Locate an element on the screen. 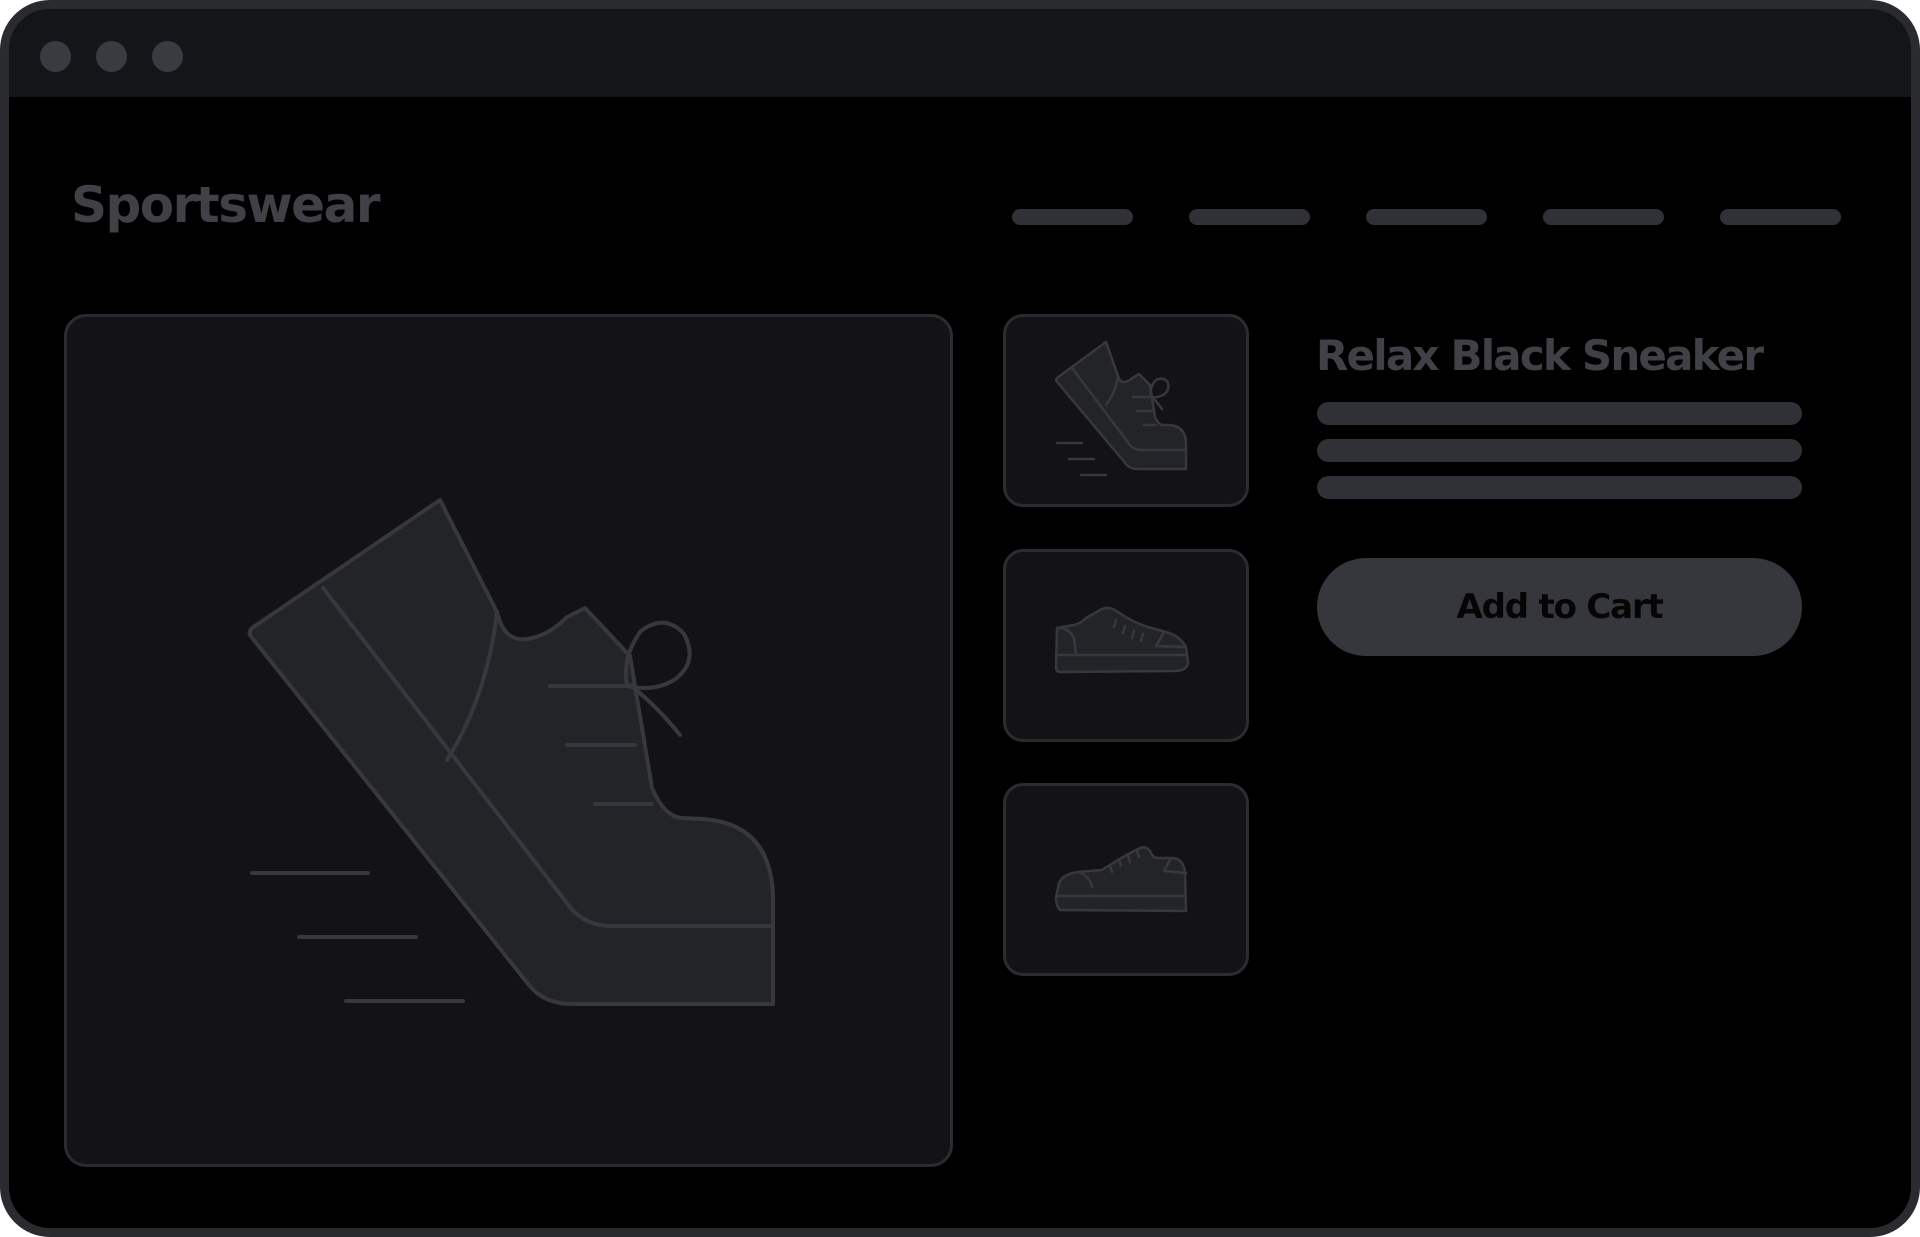 This screenshot has height=1237, width=1920. add-to-cart-button: Add to Cart is located at coordinates (1559, 607).